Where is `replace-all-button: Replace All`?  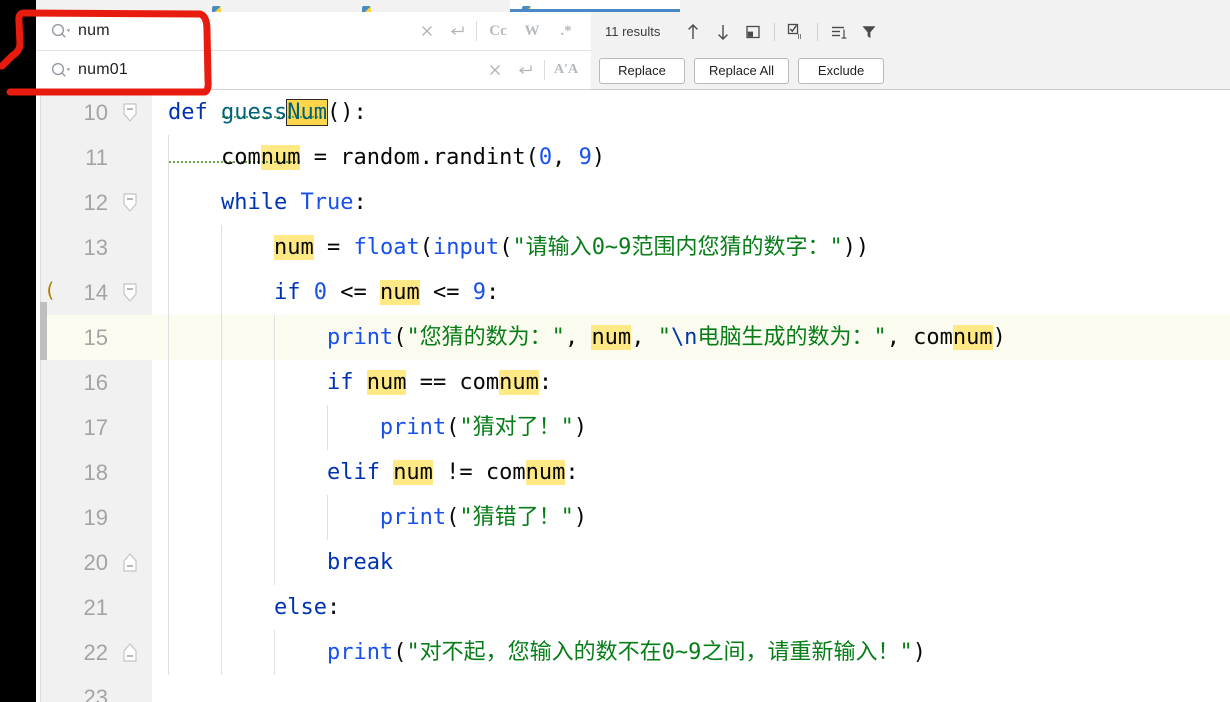
replace-all-button: Replace All is located at coordinates (742, 70).